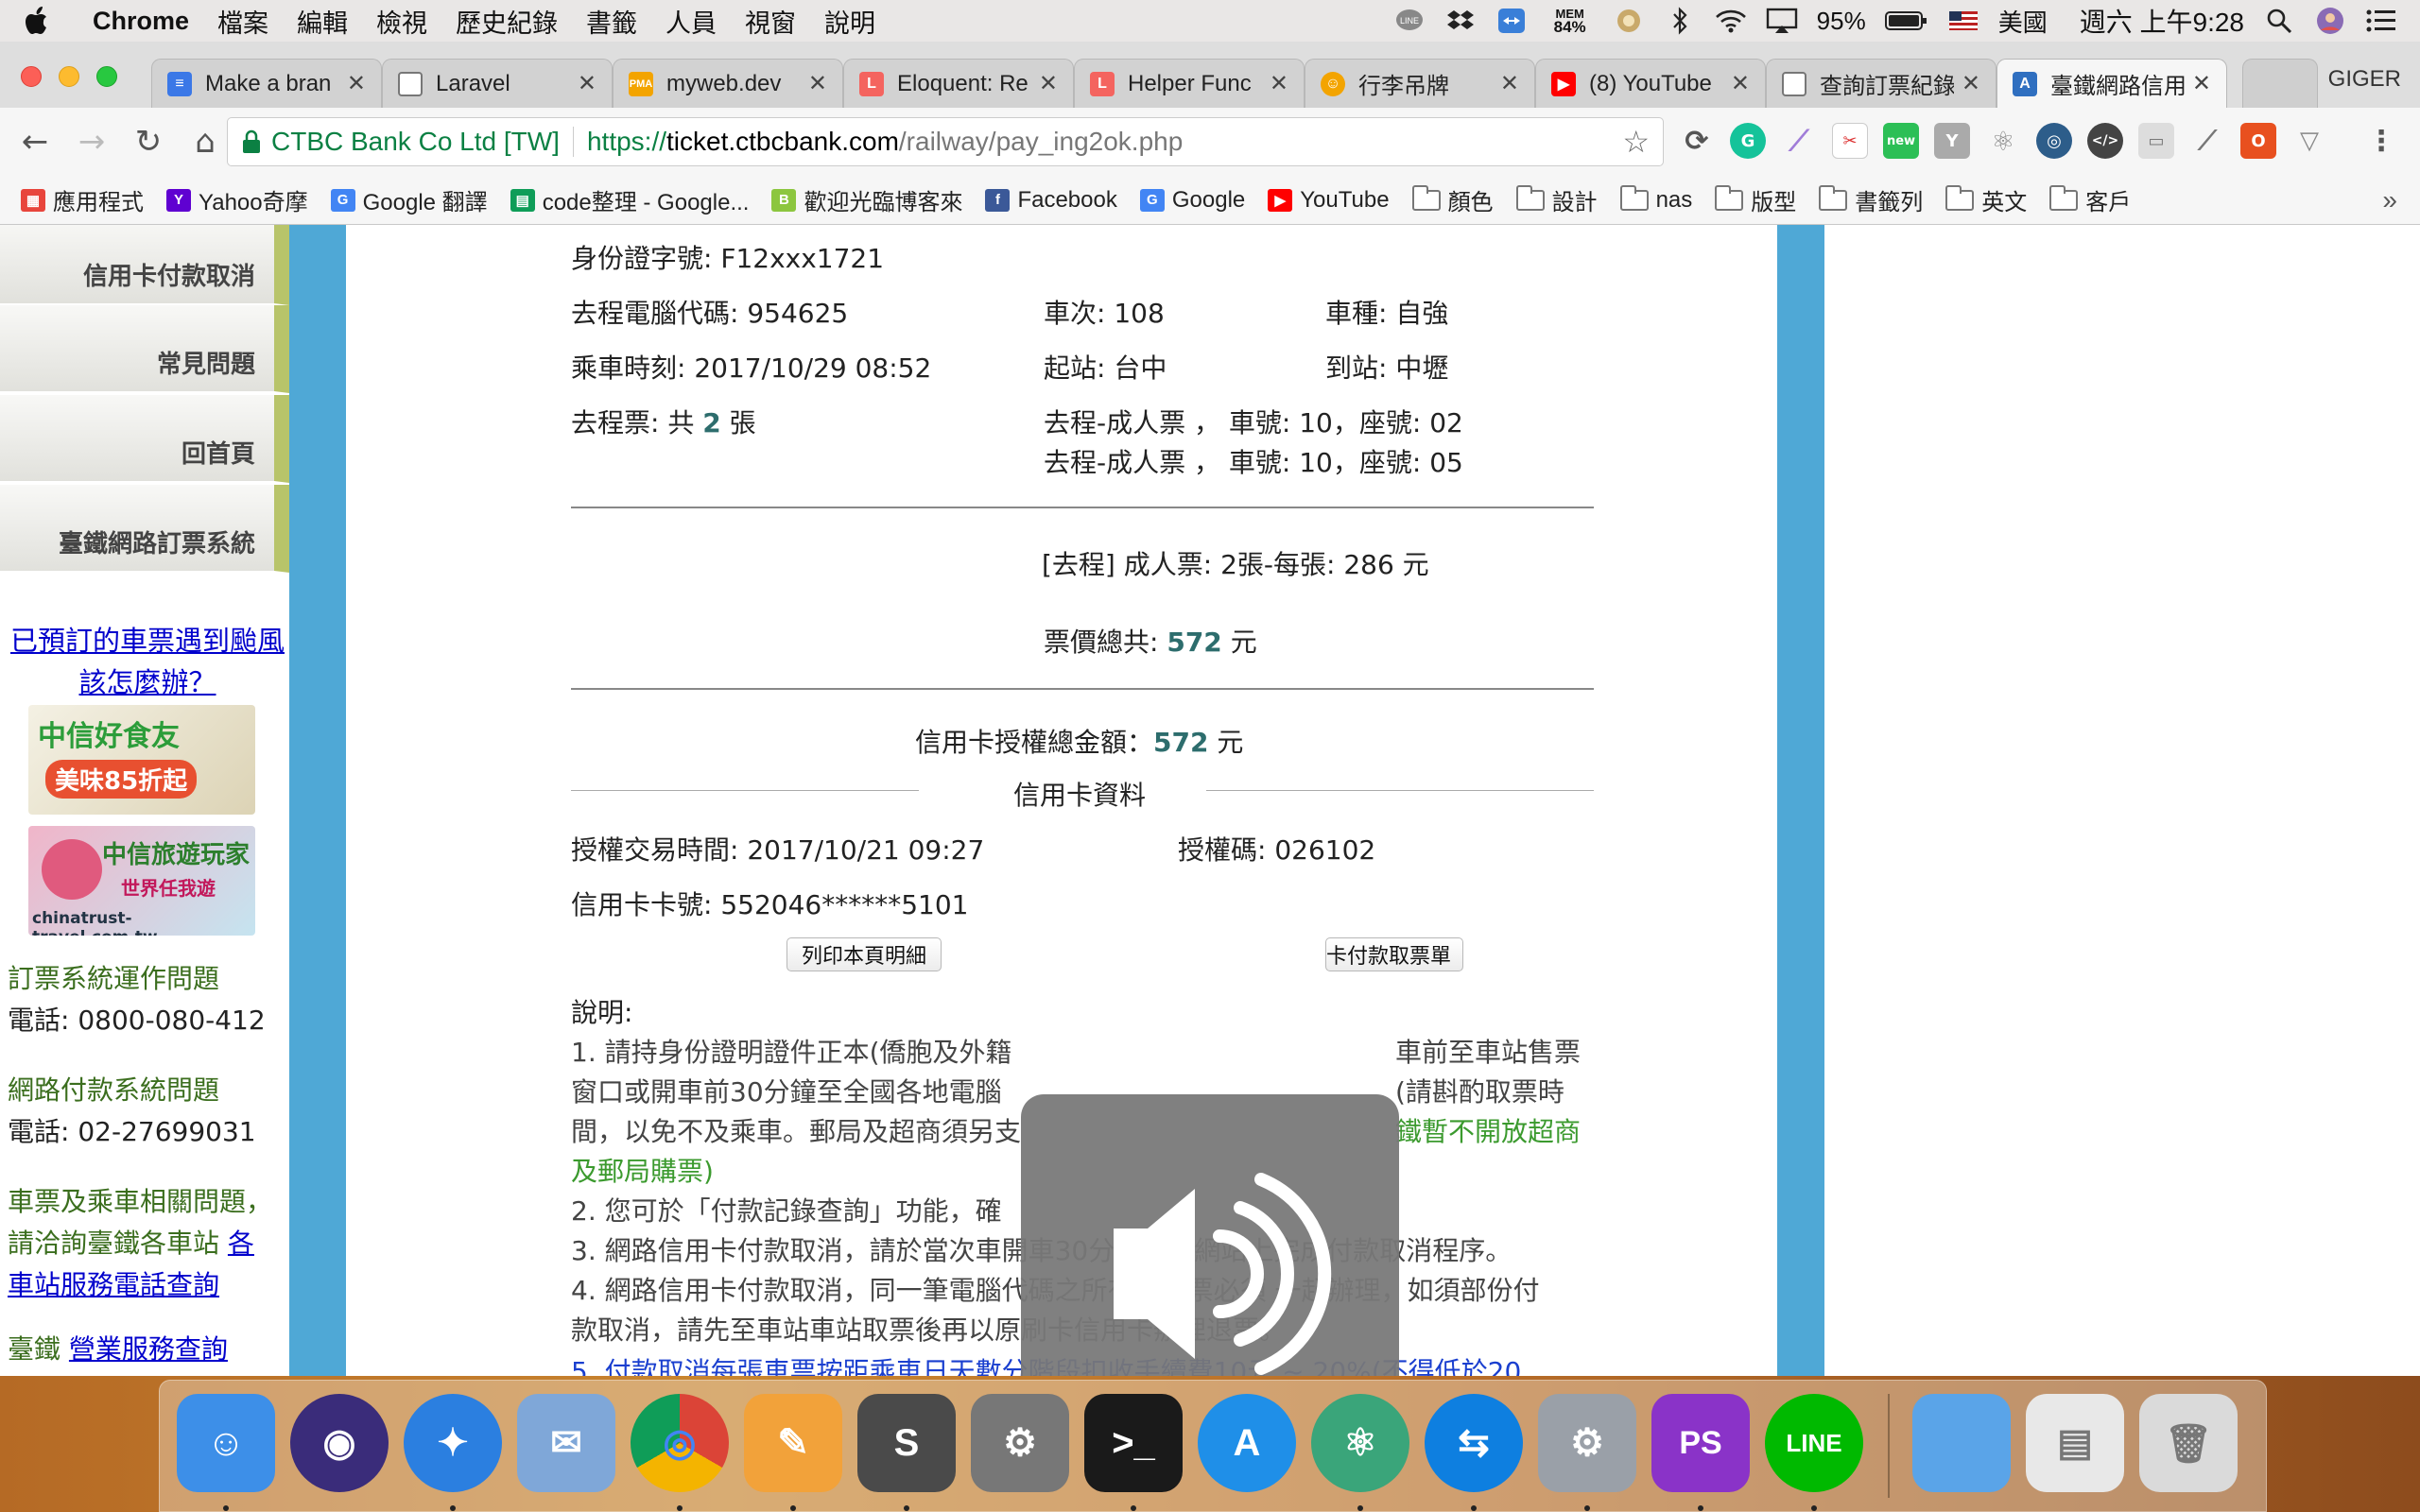 This screenshot has width=2420, height=1512. Describe the element at coordinates (1329, 200) in the screenshot. I see `bookmark-youtube: ▶ YouTube` at that location.